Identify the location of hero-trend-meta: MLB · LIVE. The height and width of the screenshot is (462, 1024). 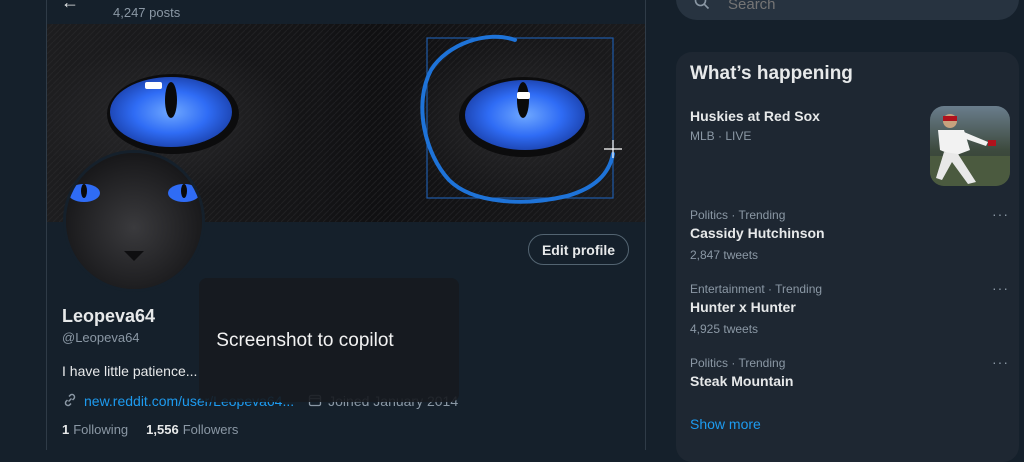
(721, 136).